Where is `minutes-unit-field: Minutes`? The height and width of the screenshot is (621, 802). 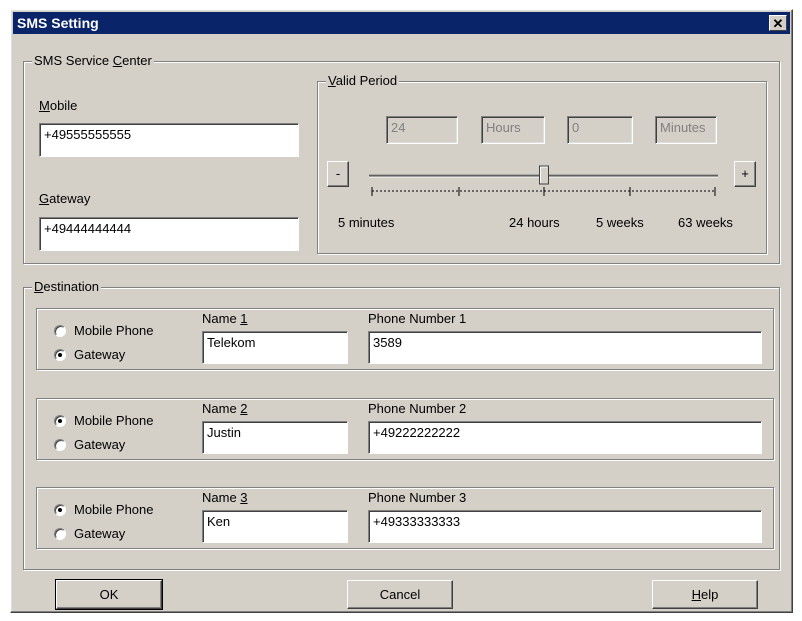
minutes-unit-field: Minutes is located at coordinates (686, 130).